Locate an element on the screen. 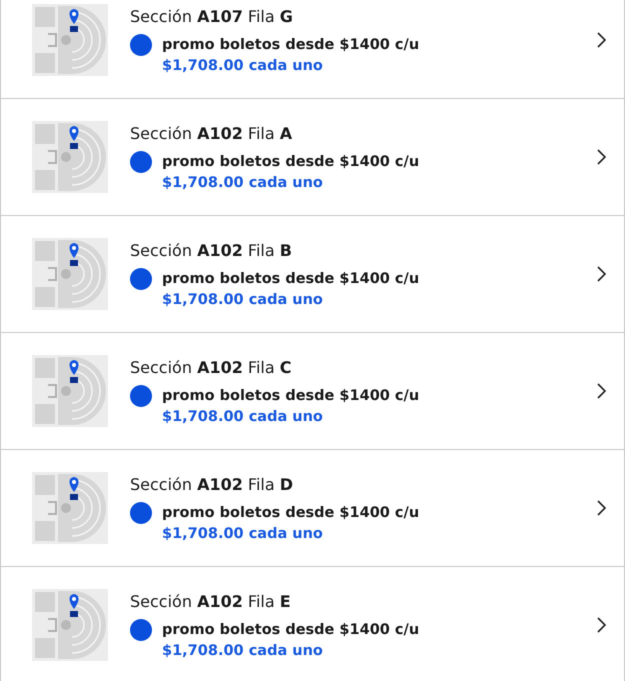 This screenshot has height=681, width=625. section-row-label: Sección A102 Fila C is located at coordinates (211, 367).